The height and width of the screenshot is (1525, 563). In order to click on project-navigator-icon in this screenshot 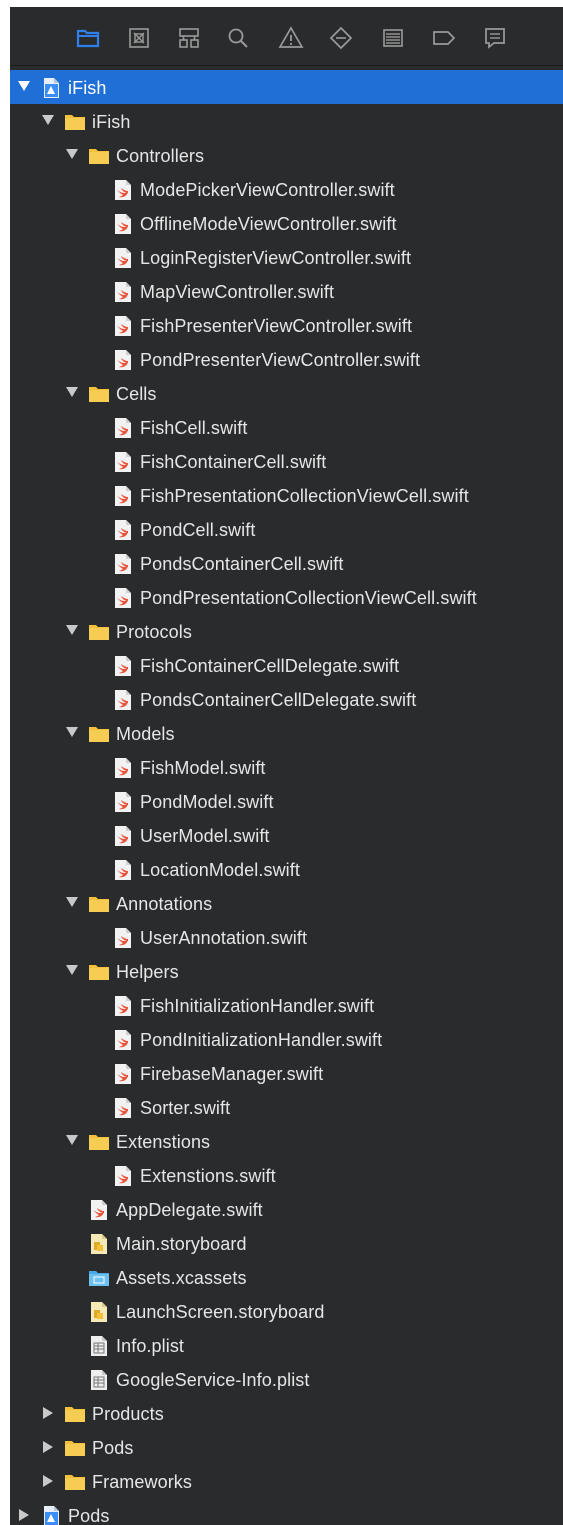, I will do `click(88, 38)`.